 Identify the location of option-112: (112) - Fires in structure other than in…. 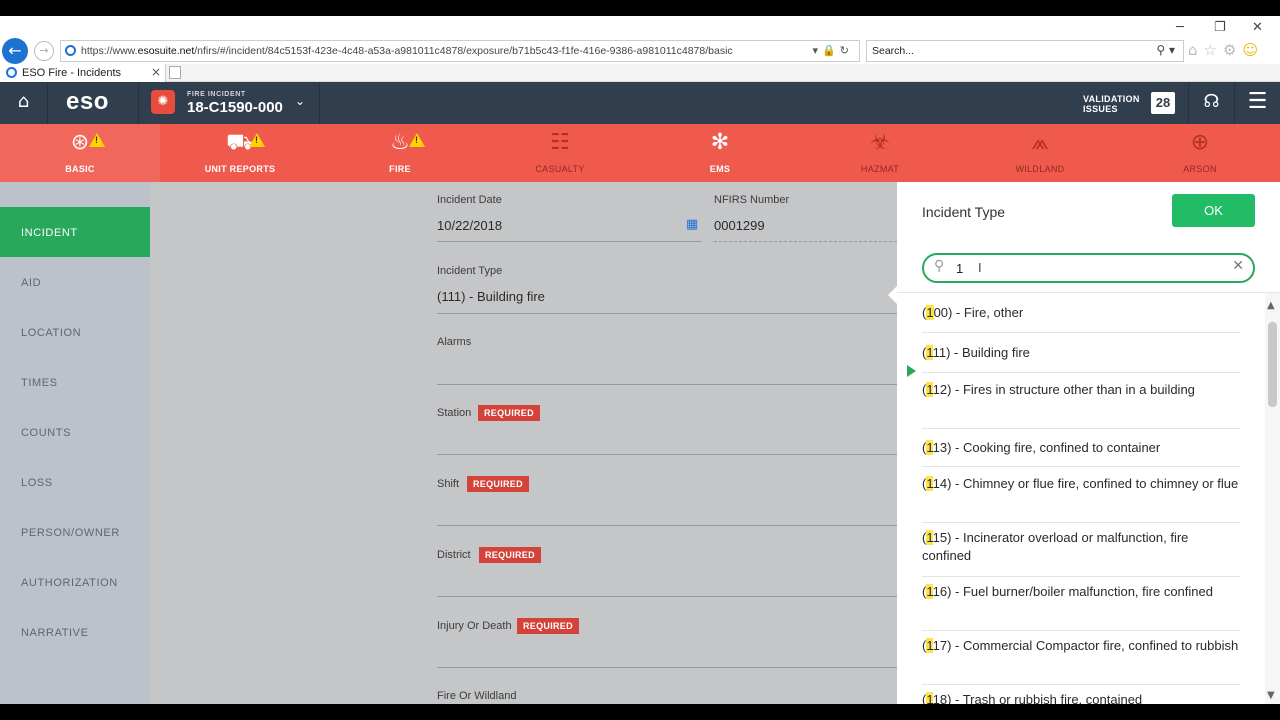
(1081, 401).